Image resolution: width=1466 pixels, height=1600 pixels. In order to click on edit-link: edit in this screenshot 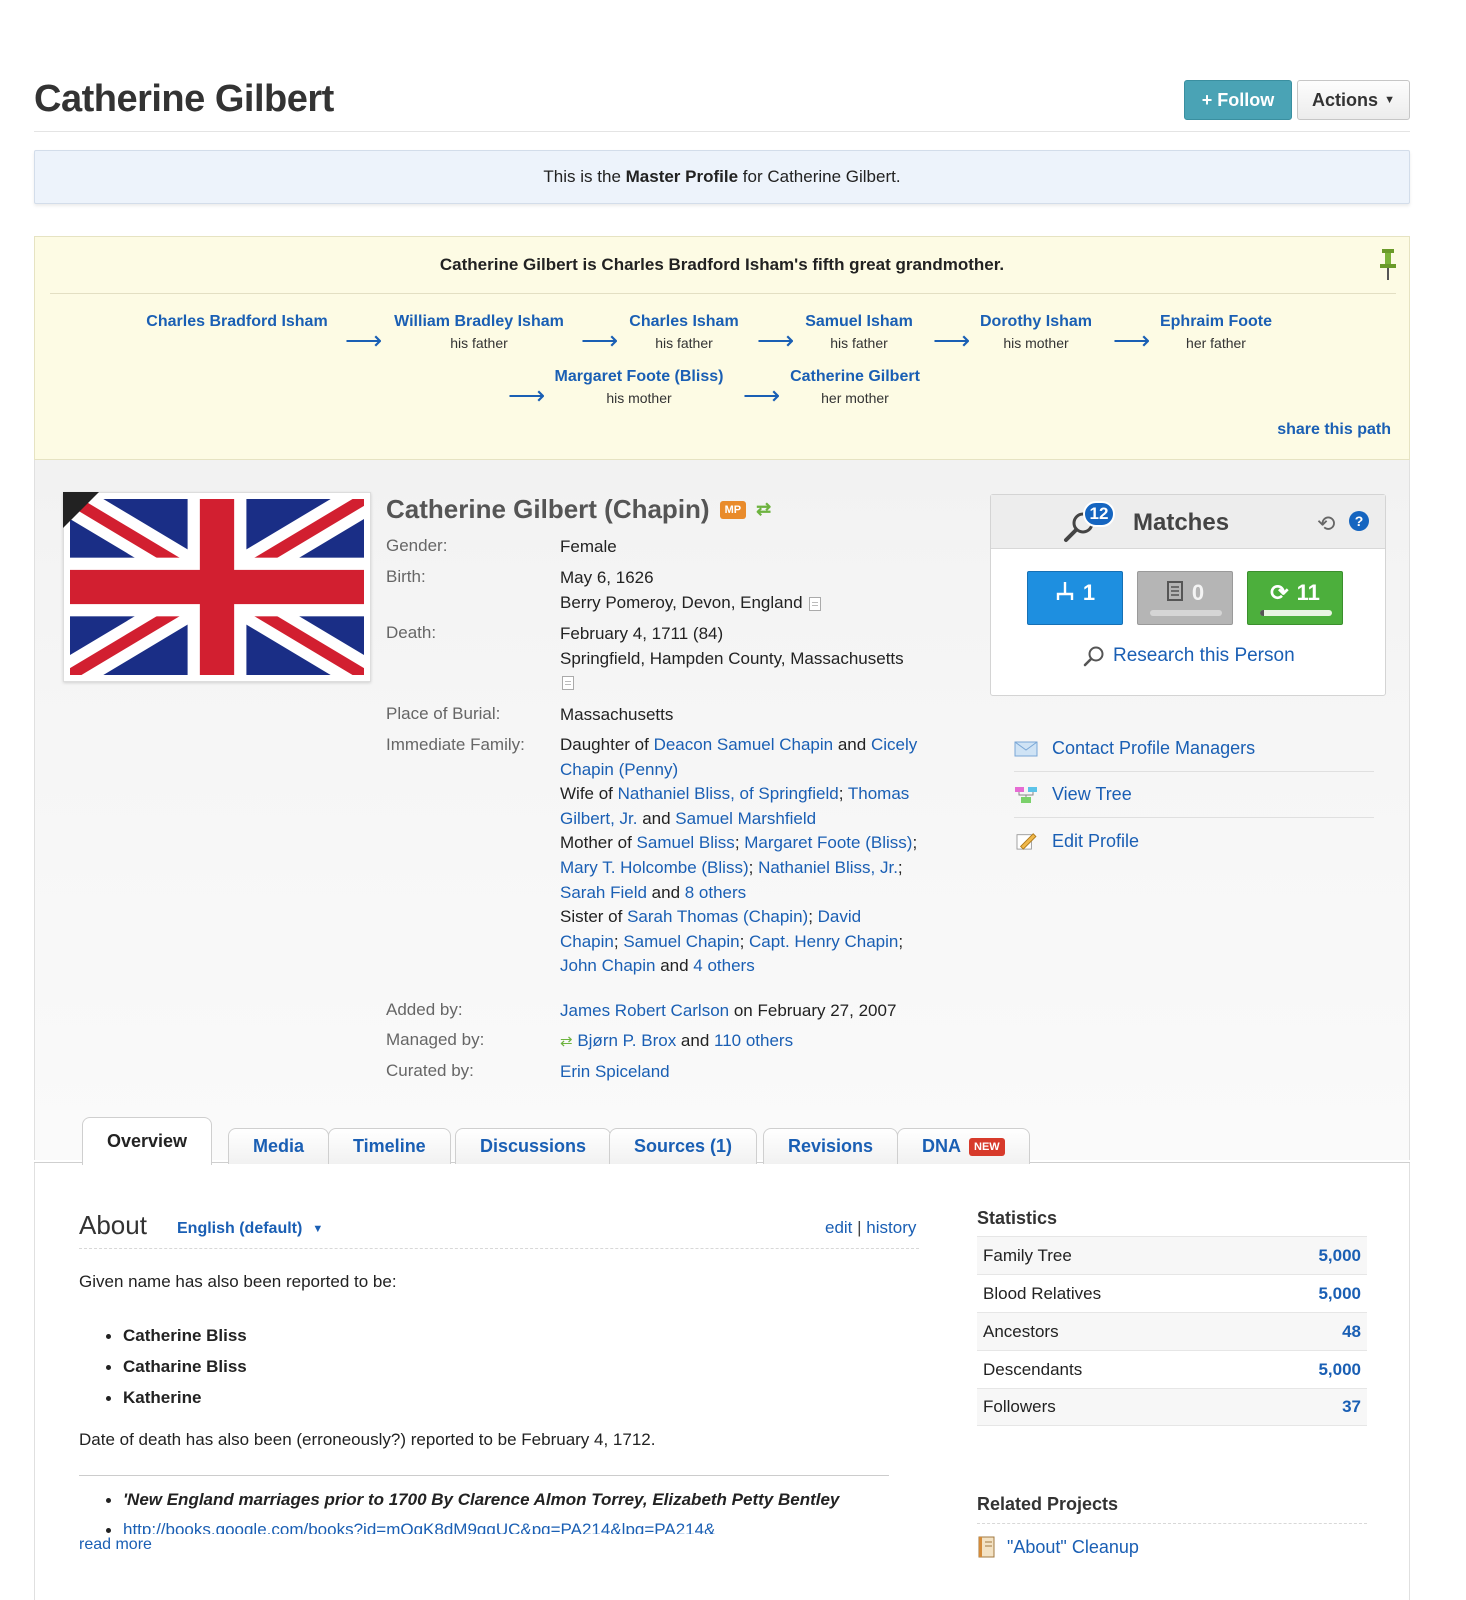, I will do `click(838, 1227)`.